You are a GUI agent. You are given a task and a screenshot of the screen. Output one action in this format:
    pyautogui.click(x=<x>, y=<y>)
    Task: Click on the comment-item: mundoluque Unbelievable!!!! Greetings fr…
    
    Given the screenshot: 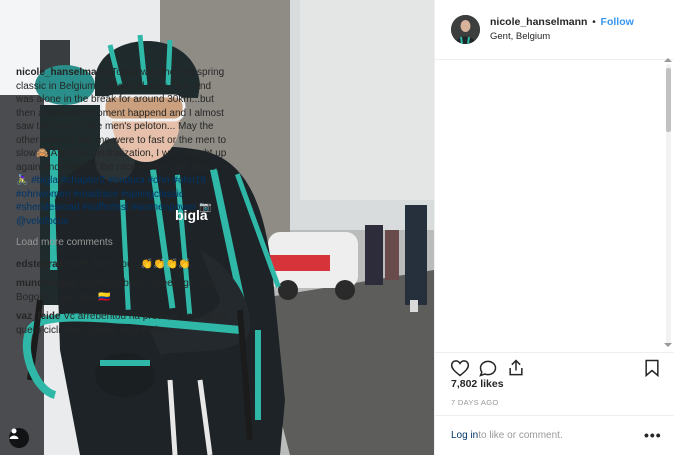 What is the action you would take?
    pyautogui.click(x=123, y=290)
    